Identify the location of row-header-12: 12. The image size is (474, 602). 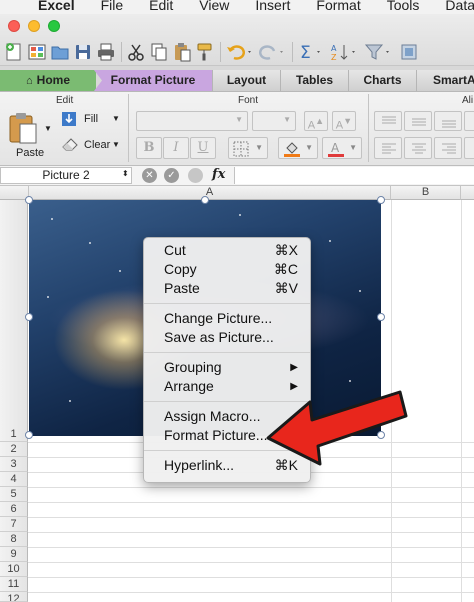
(14, 597).